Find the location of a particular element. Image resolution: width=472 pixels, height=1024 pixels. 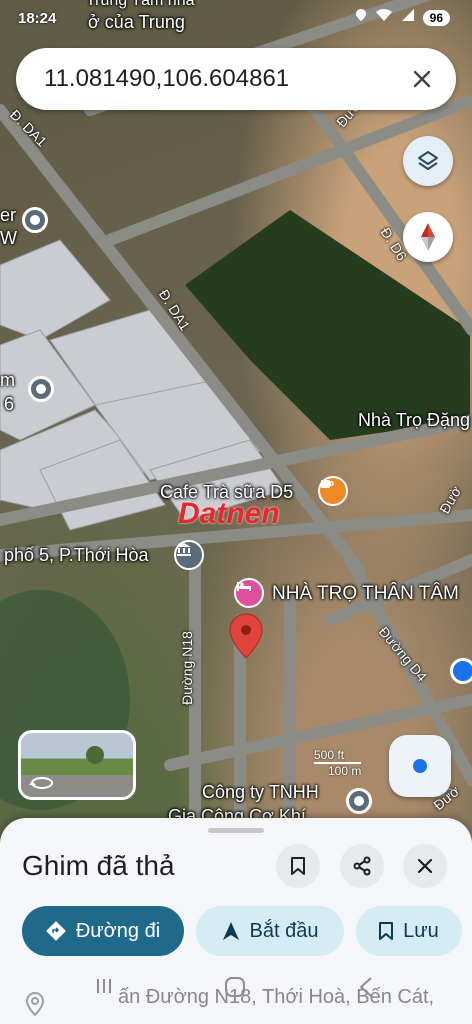

compass-button is located at coordinates (428, 237).